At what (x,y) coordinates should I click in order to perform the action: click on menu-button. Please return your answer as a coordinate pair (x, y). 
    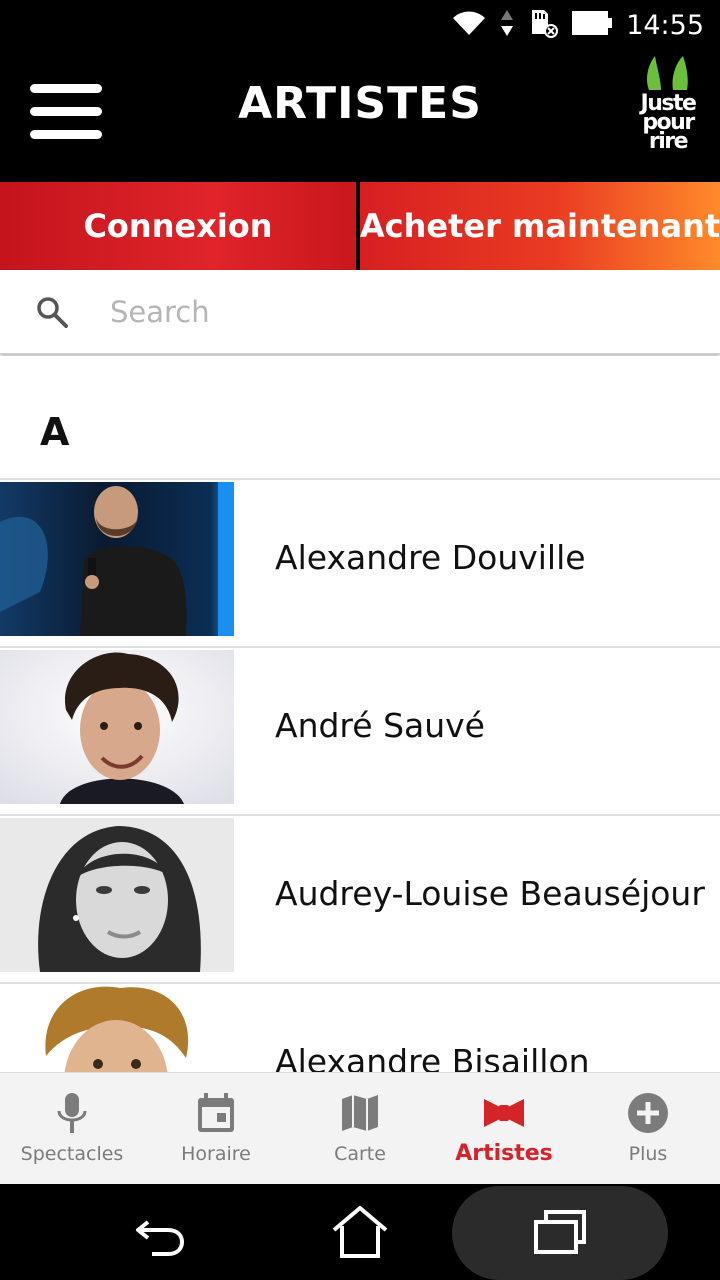
    Looking at the image, I should click on (67, 112).